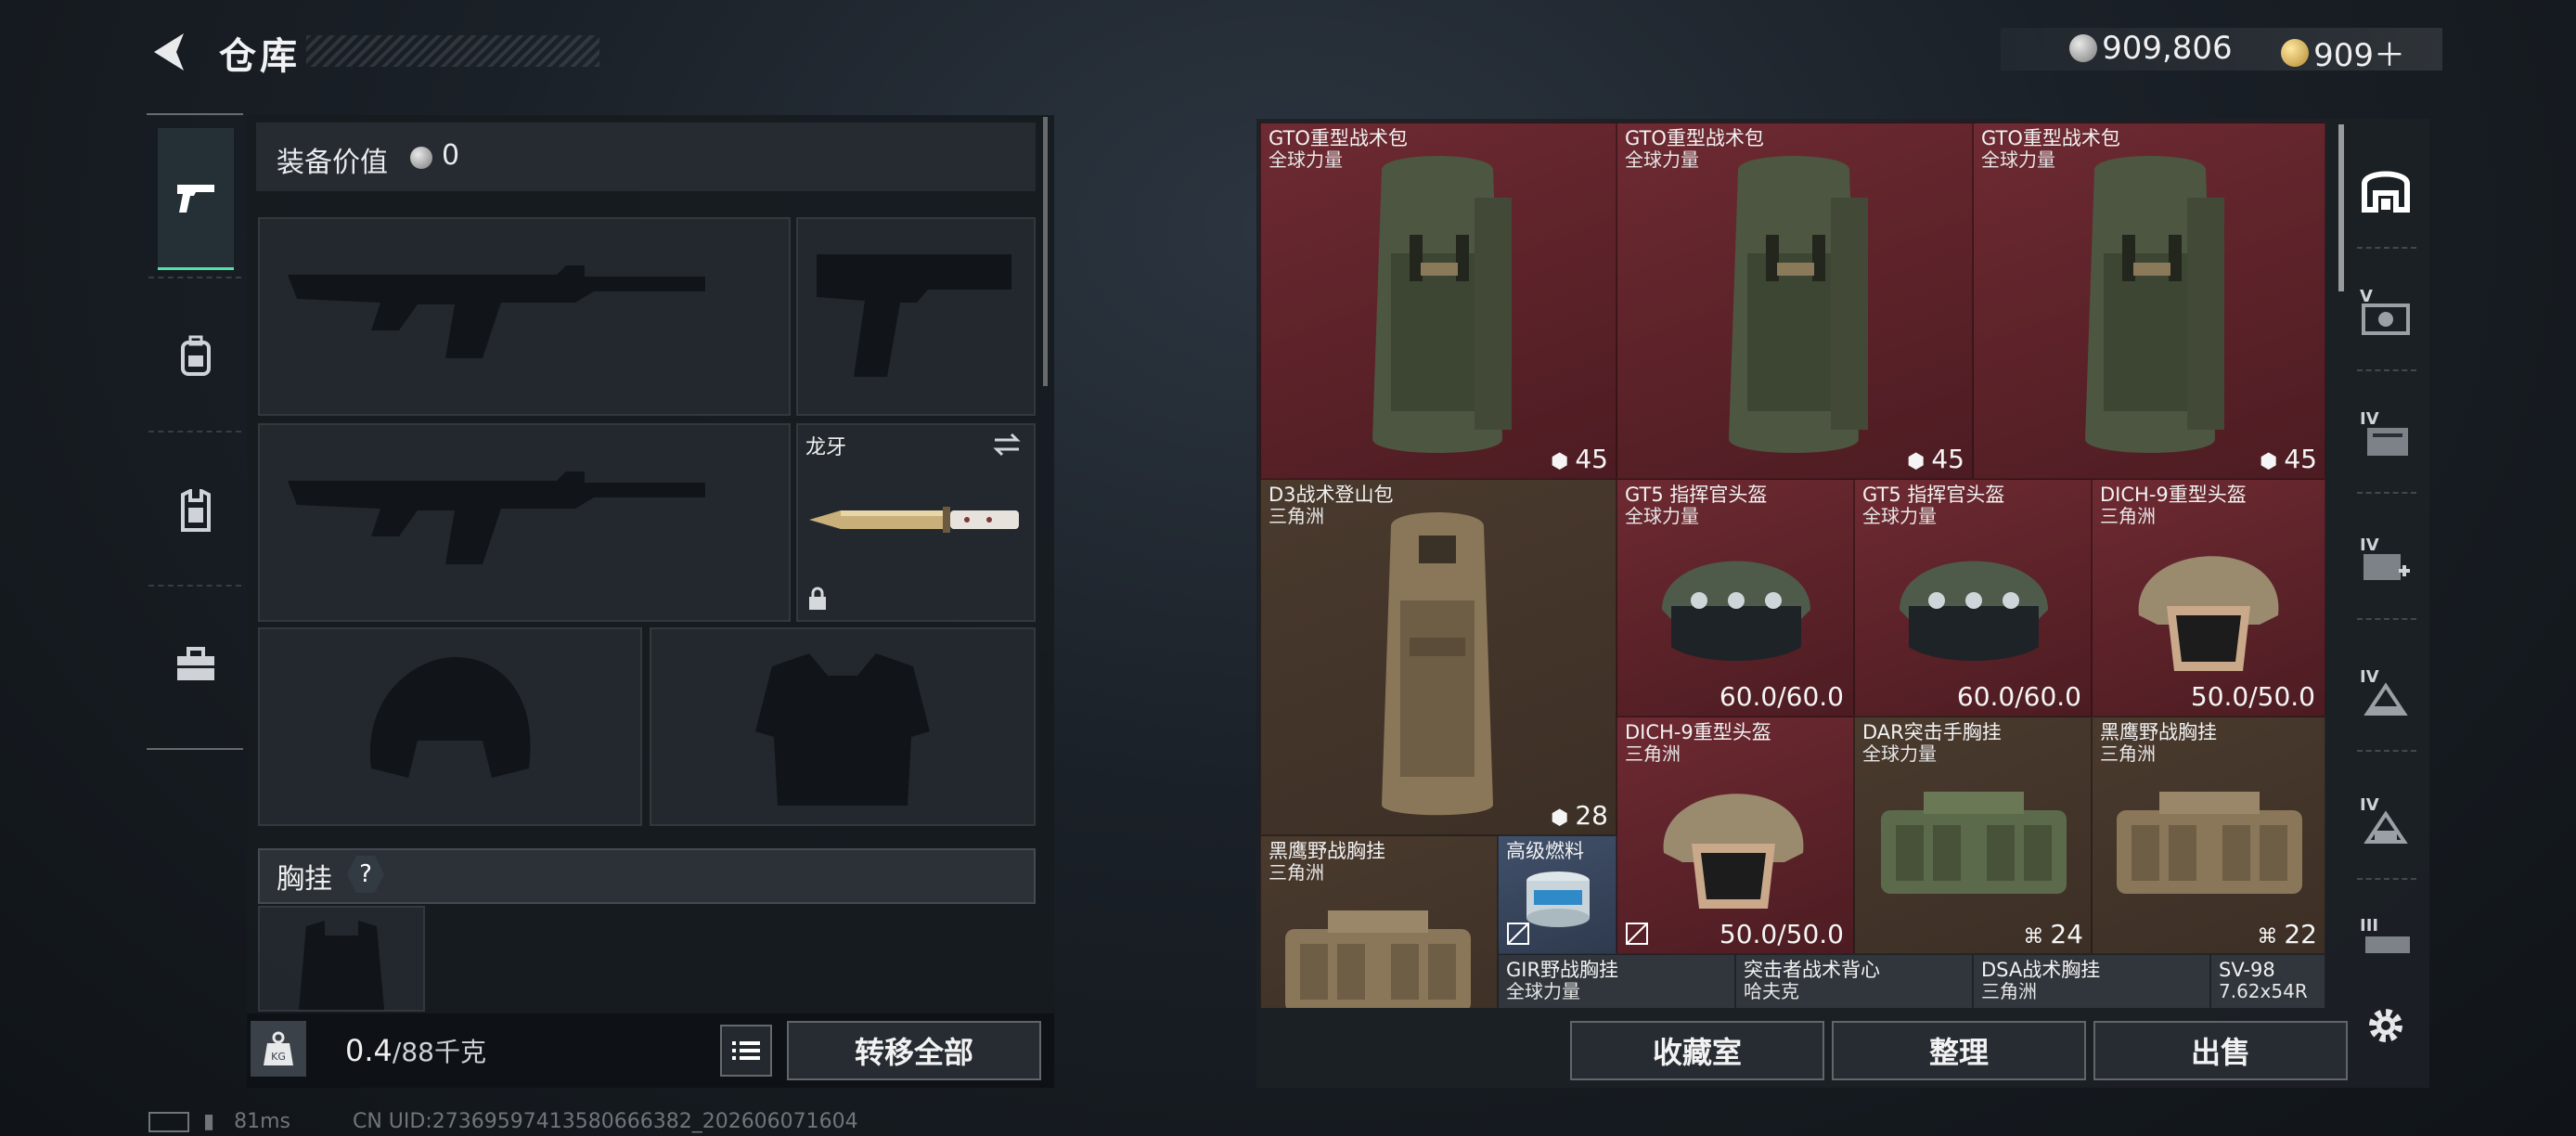 The width and height of the screenshot is (2576, 1136). Describe the element at coordinates (2385, 433) in the screenshot. I see `stash-page-iv-a: IV` at that location.